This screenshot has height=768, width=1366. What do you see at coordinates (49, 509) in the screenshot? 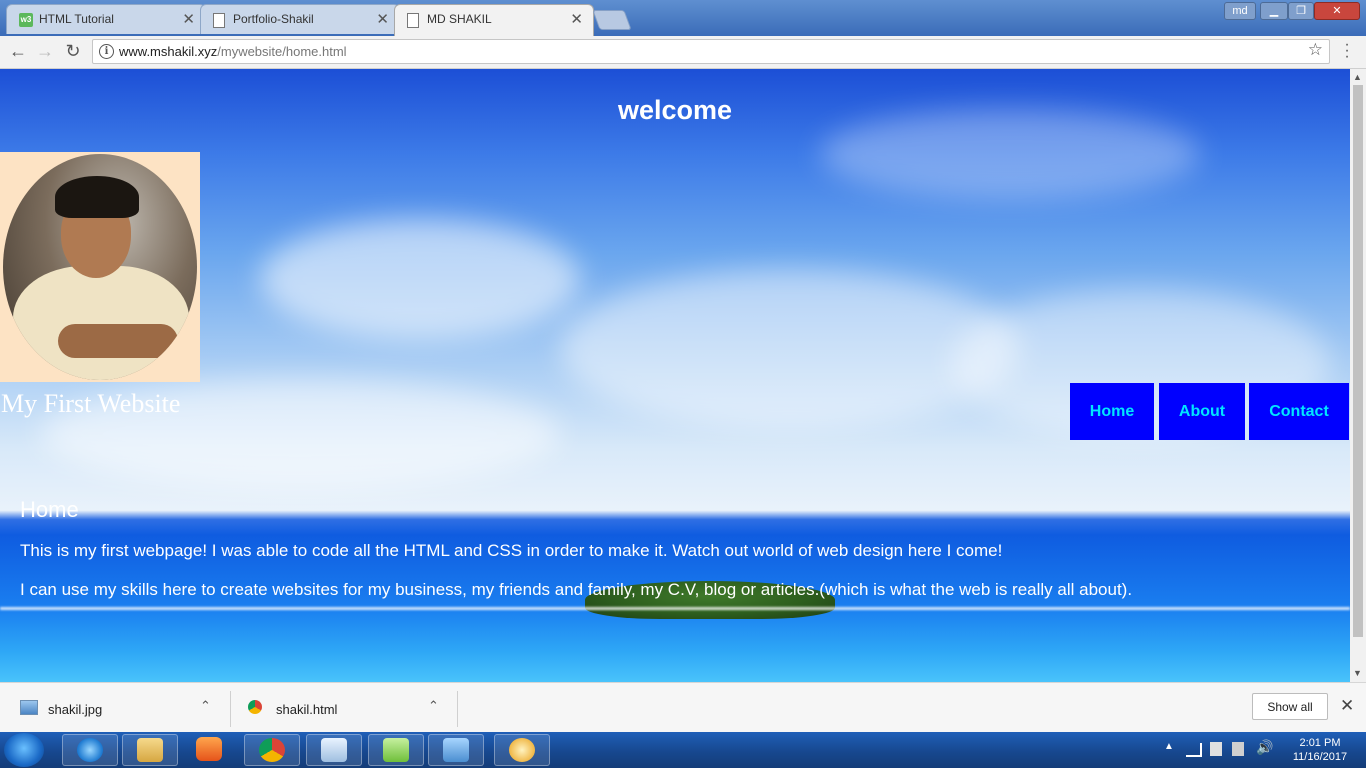
I see `section-heading: Home` at bounding box center [49, 509].